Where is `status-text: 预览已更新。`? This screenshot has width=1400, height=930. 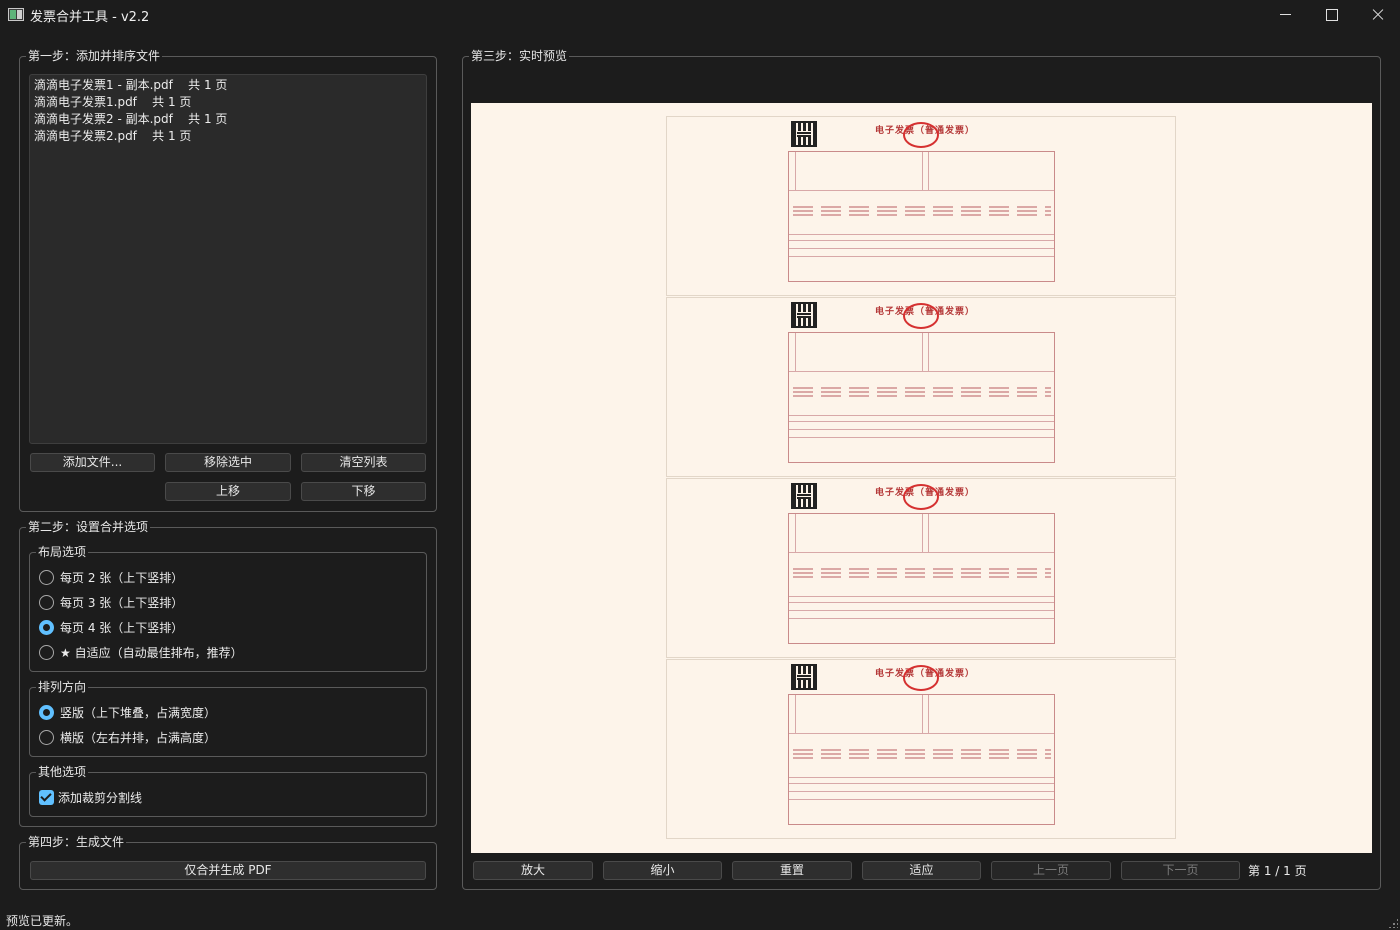 status-text: 预览已更新。 is located at coordinates (42, 921).